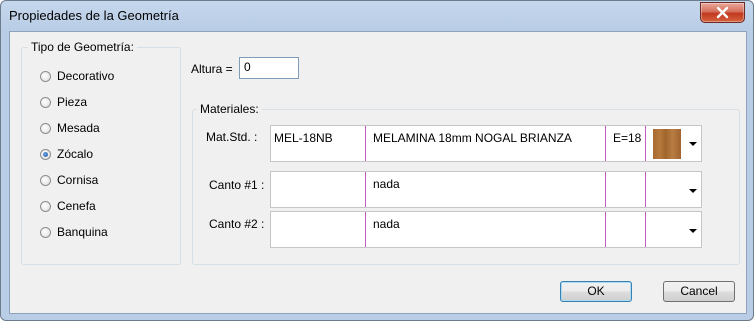  I want to click on radio-label: Cenefa, so click(76, 206).